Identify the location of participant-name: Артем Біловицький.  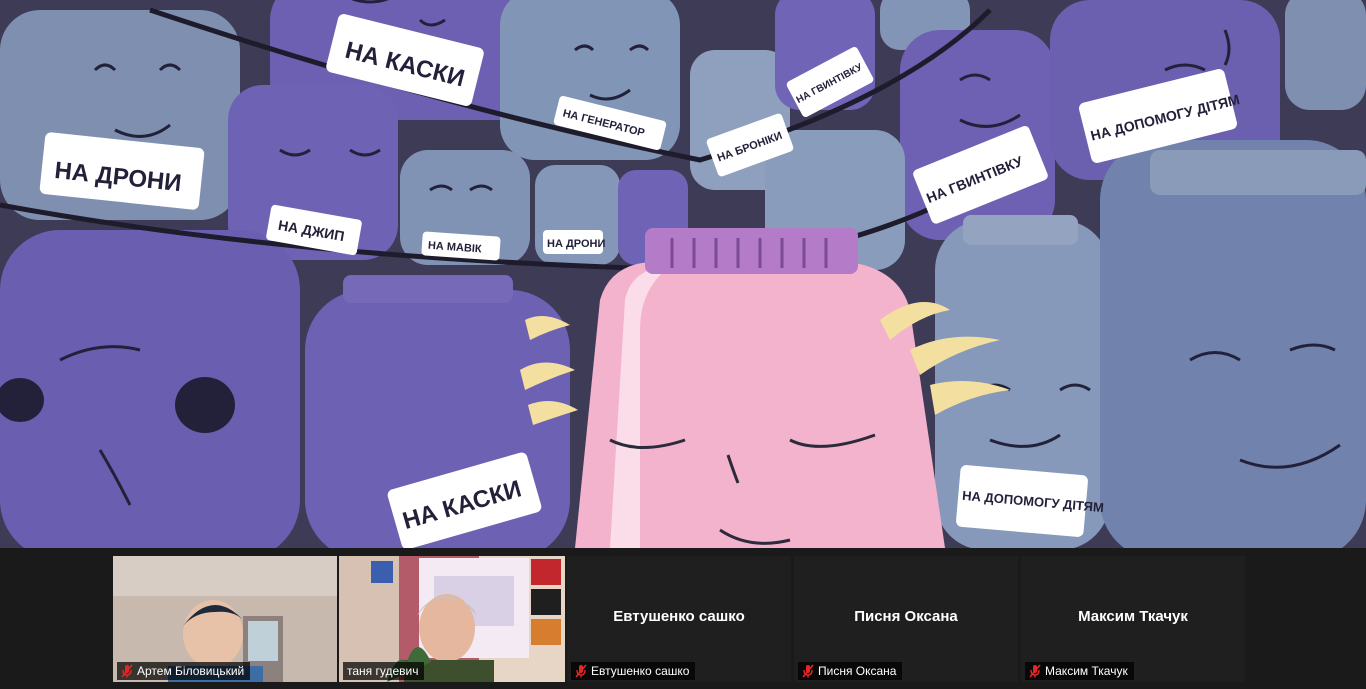
(191, 671).